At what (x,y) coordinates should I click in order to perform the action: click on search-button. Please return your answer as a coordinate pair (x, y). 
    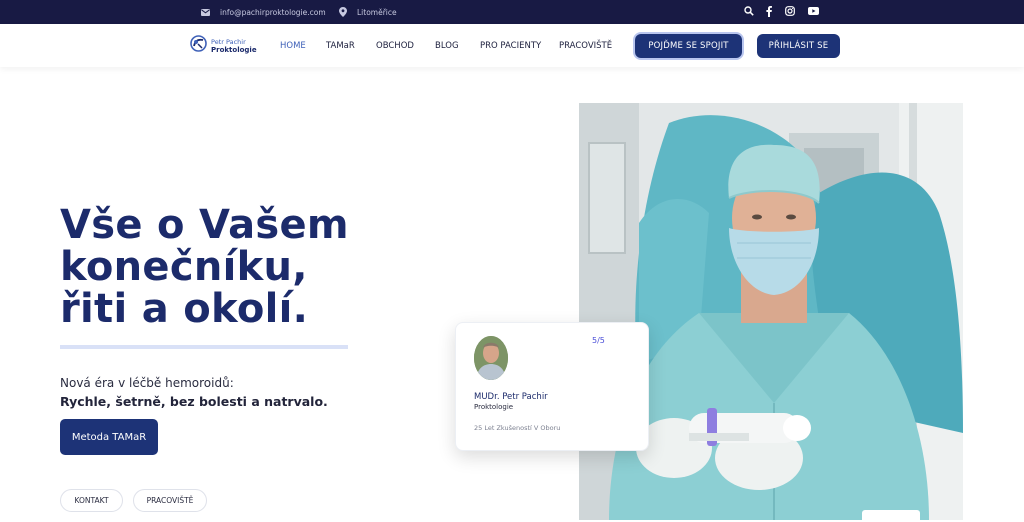
    Looking at the image, I should click on (749, 12).